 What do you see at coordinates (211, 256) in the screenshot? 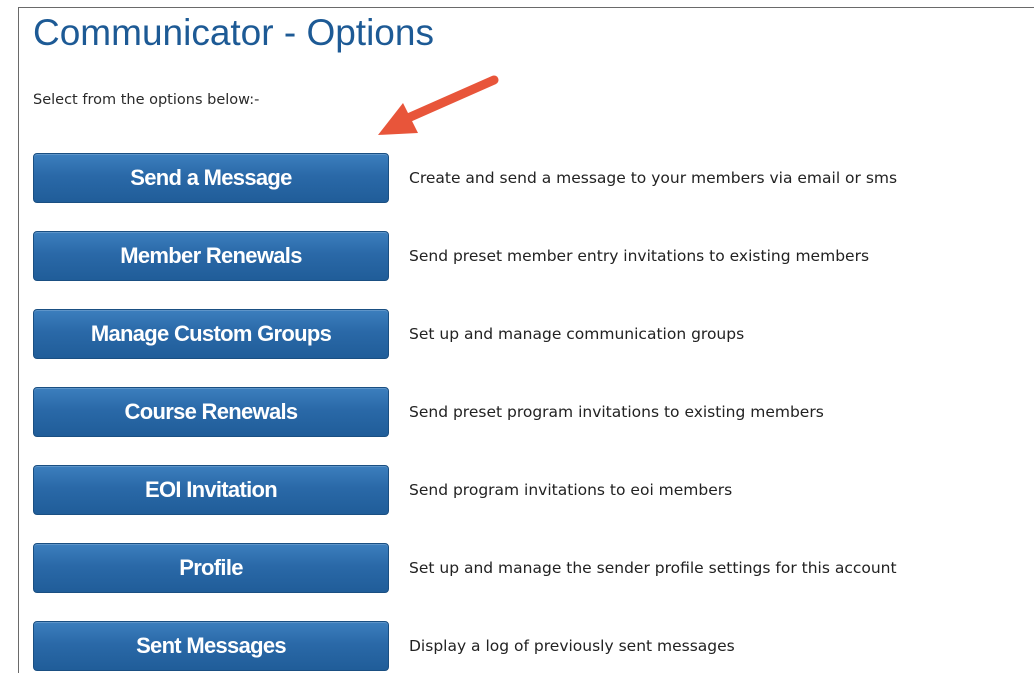
I see `member-renewals-button: Member Renewals` at bounding box center [211, 256].